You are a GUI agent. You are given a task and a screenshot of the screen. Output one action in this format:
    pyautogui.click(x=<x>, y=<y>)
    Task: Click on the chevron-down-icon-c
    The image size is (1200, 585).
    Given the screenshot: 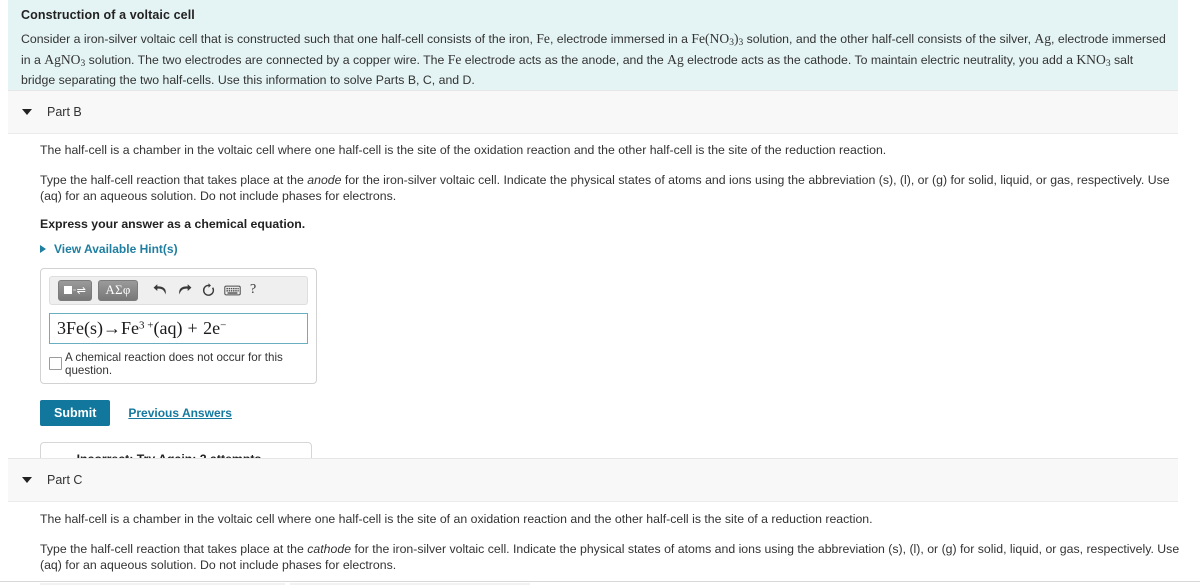 What is the action you would take?
    pyautogui.click(x=27, y=480)
    